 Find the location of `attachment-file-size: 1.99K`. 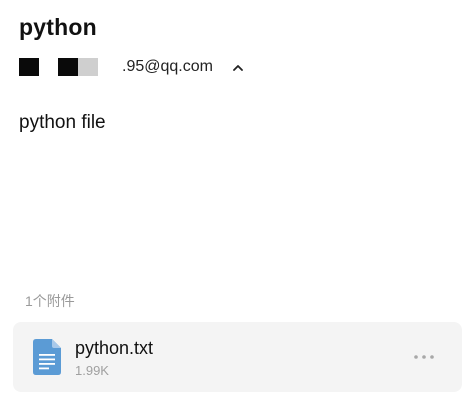

attachment-file-size: 1.99K is located at coordinates (92, 370).